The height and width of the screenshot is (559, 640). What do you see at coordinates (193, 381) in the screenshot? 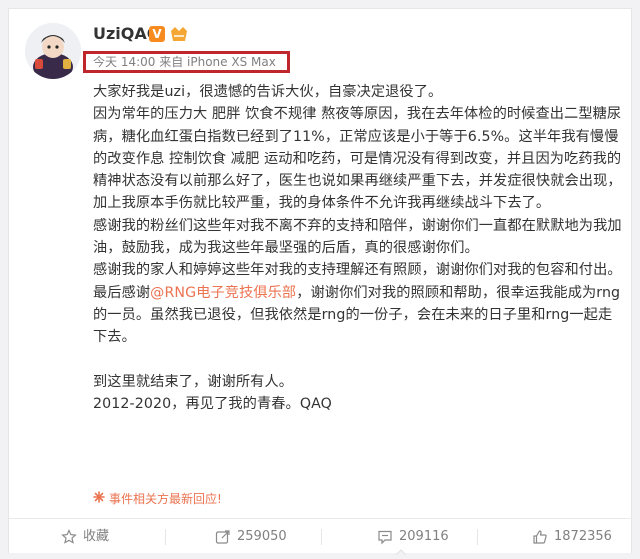
I see `closing-line: 到这里就结束了，谢谢所有人。` at bounding box center [193, 381].